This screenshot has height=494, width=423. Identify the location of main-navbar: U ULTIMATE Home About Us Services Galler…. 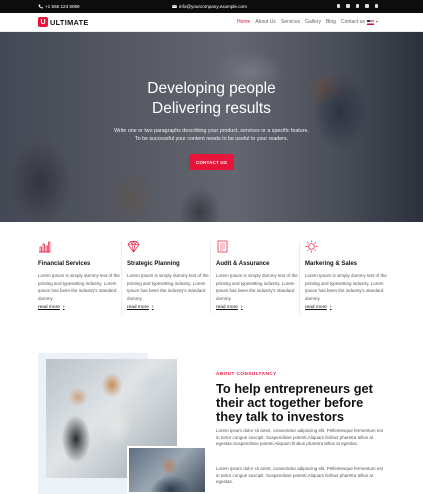
(211, 22).